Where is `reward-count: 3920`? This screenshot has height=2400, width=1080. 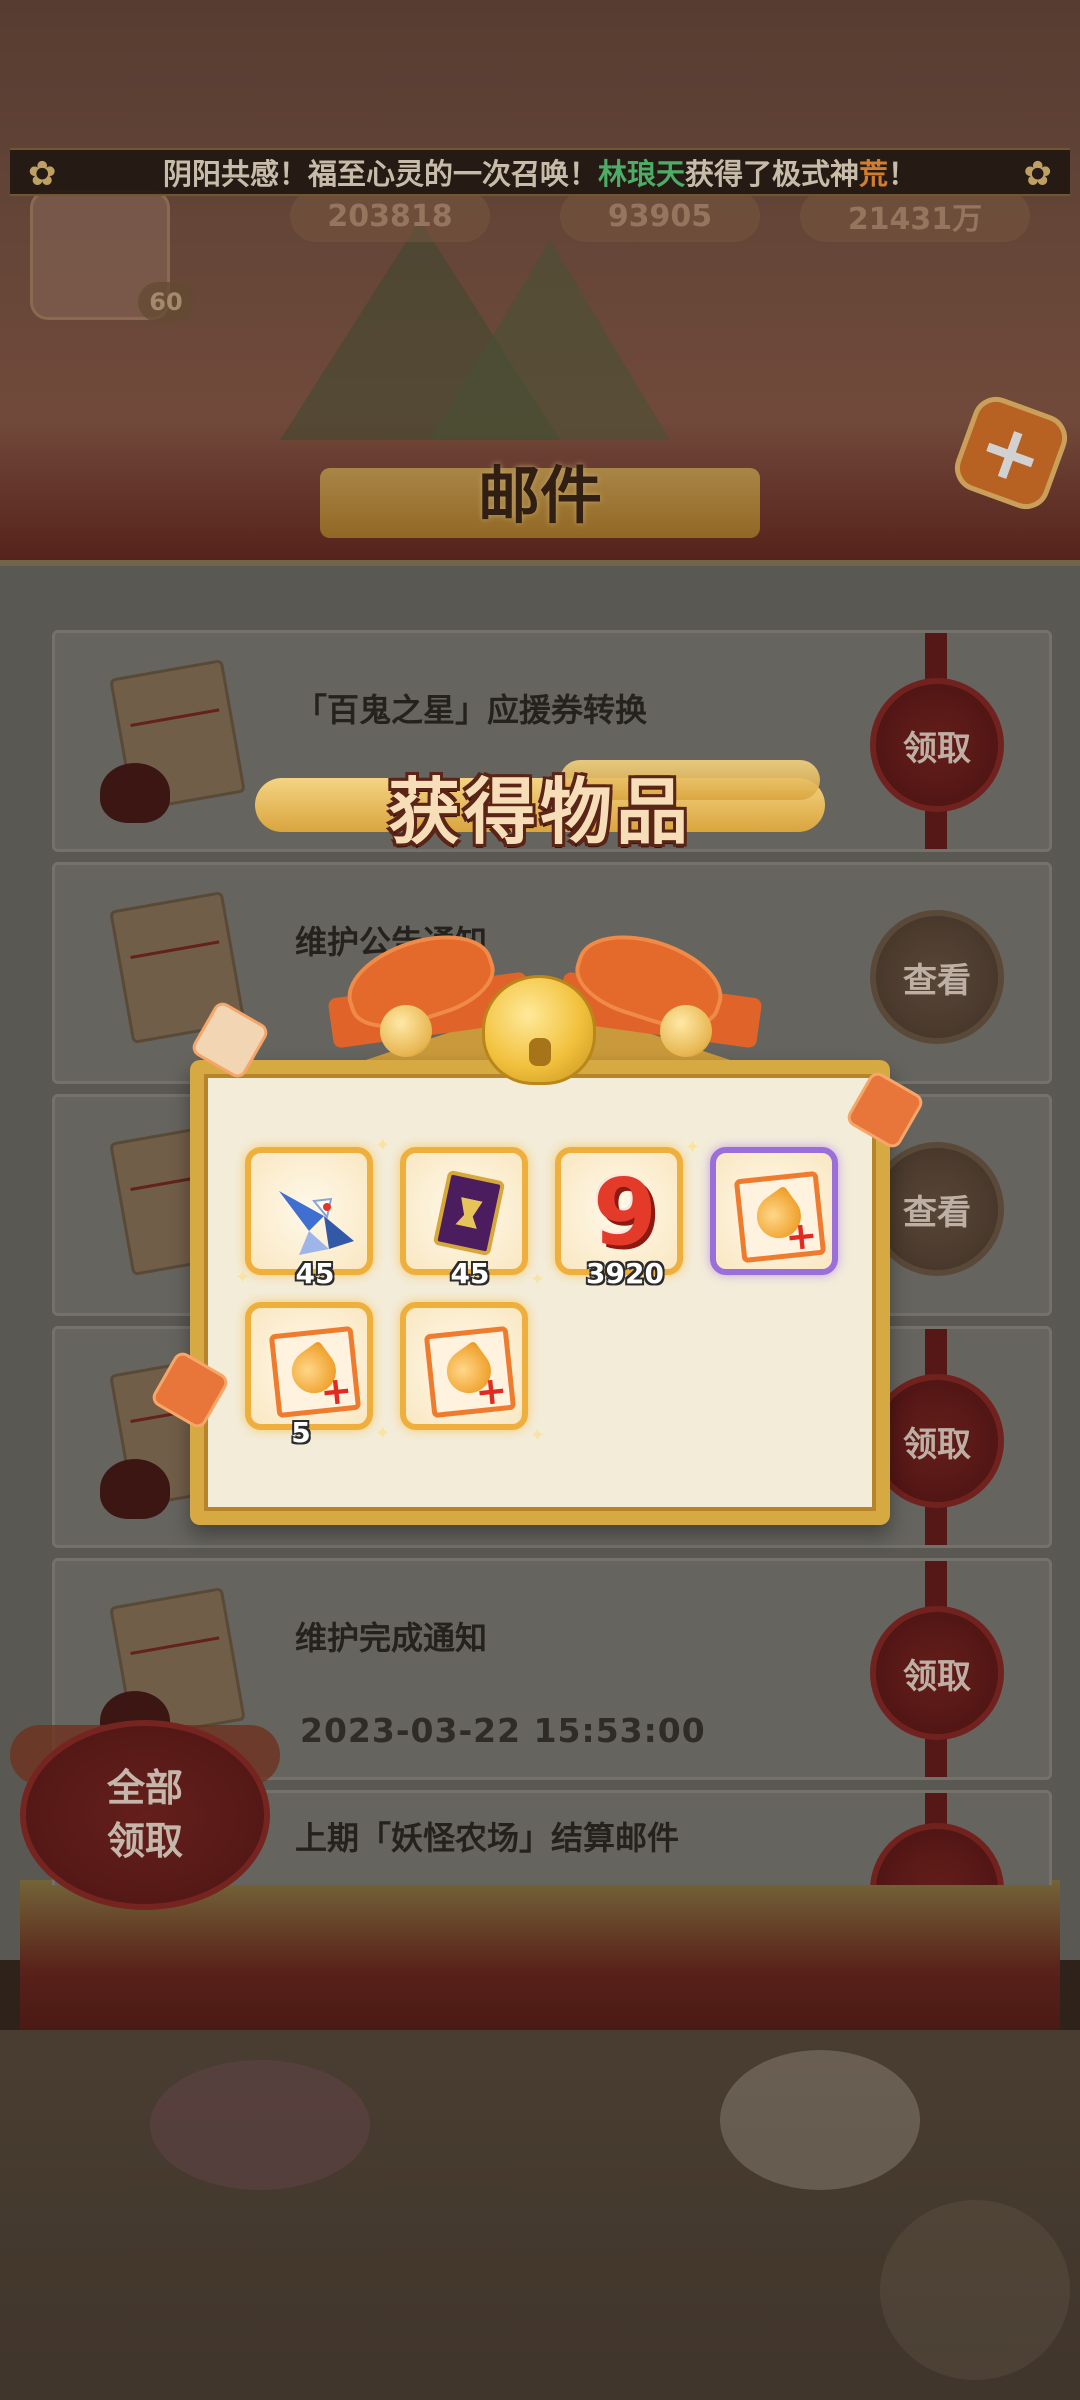
reward-count: 3920 is located at coordinates (625, 1273).